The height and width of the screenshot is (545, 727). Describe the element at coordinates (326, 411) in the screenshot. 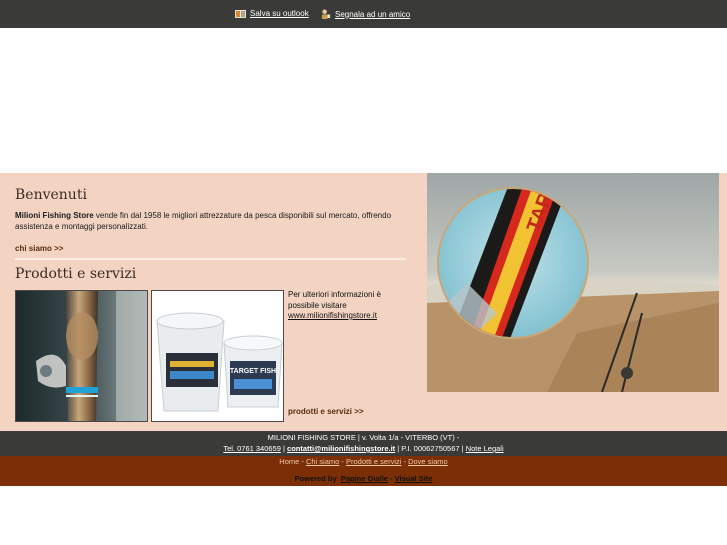

I see `products-services-link: prodotti e servizi >>` at that location.